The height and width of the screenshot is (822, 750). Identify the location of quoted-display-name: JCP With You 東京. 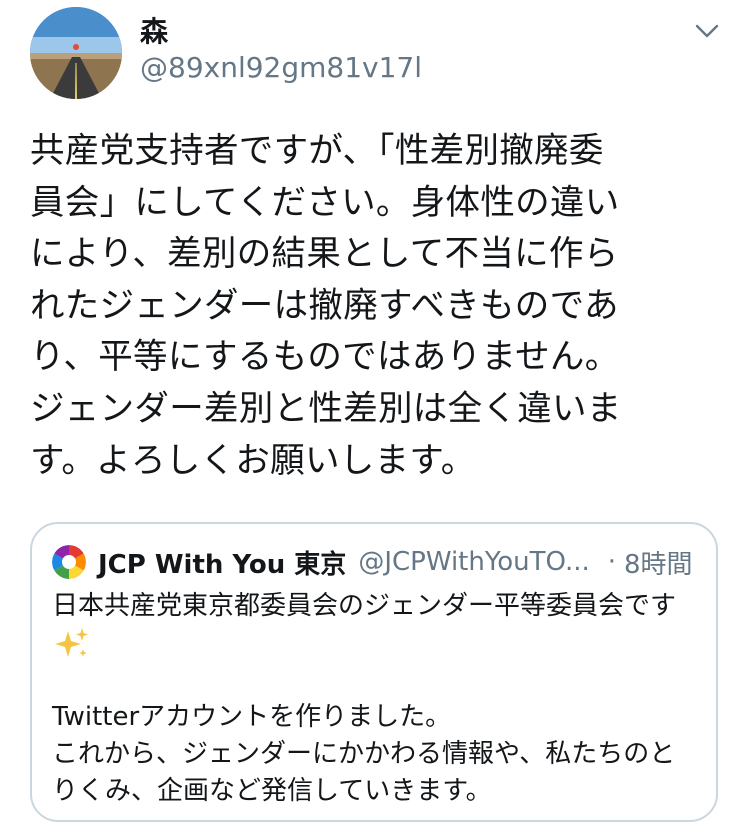
(222, 562).